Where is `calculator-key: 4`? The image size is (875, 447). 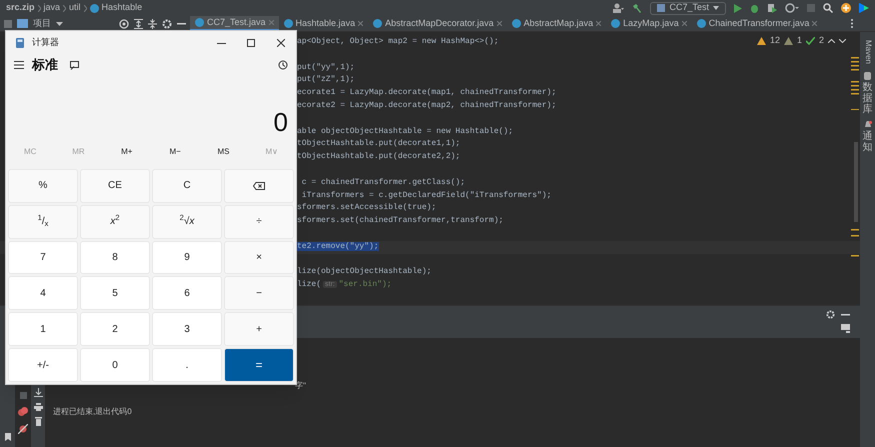
calculator-key: 4 is located at coordinates (43, 293).